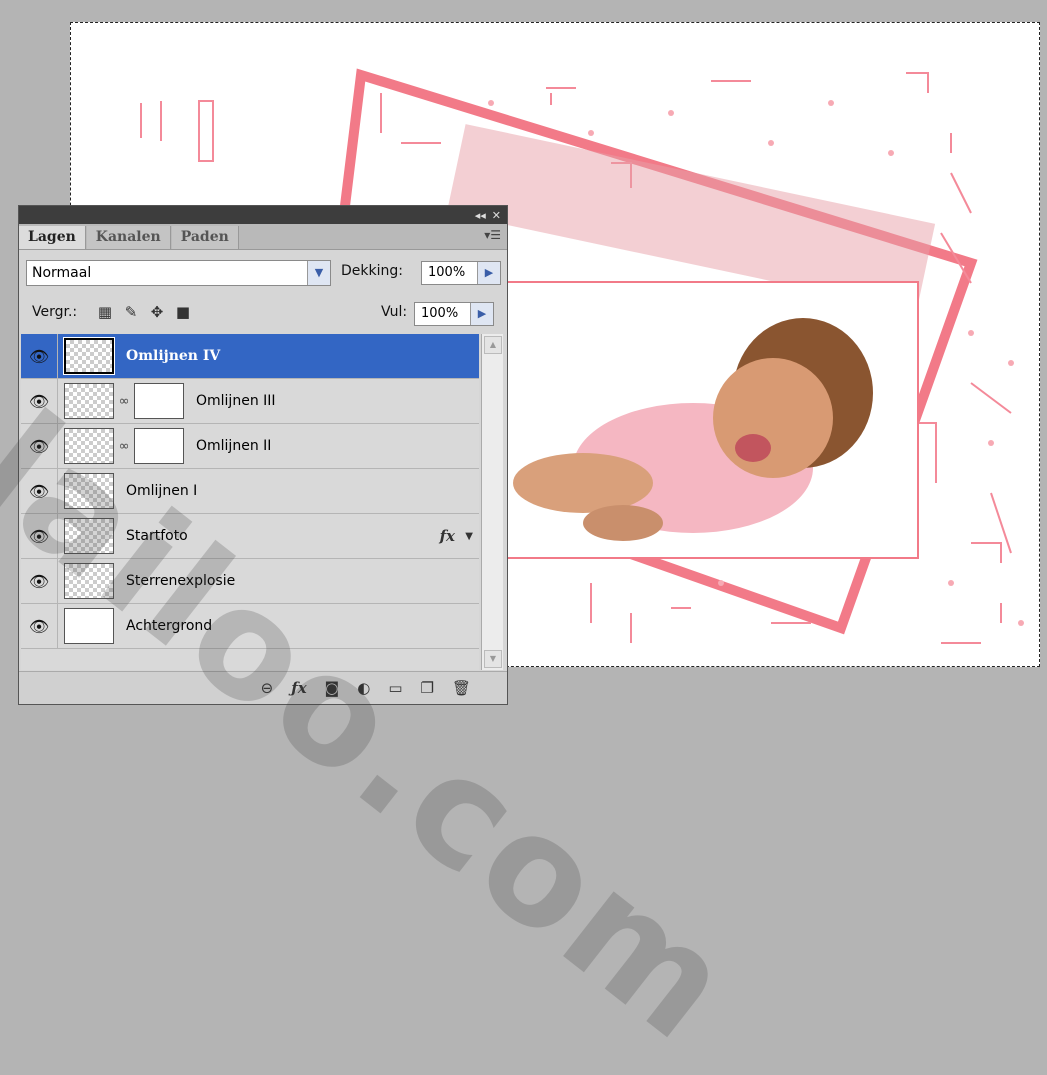  I want to click on add-mask-icon: ◙, so click(332, 688).